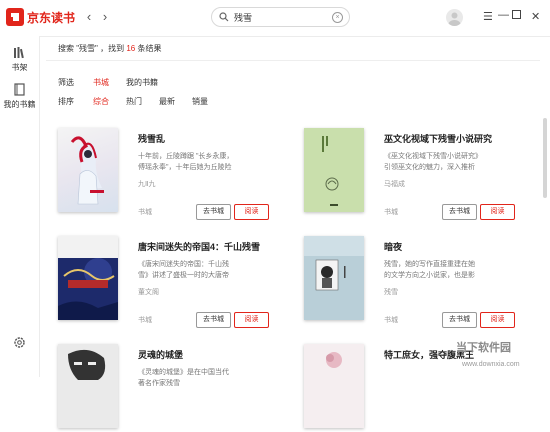  What do you see at coordinates (66, 82) in the screenshot?
I see `filter-label: 筛选` at bounding box center [66, 82].